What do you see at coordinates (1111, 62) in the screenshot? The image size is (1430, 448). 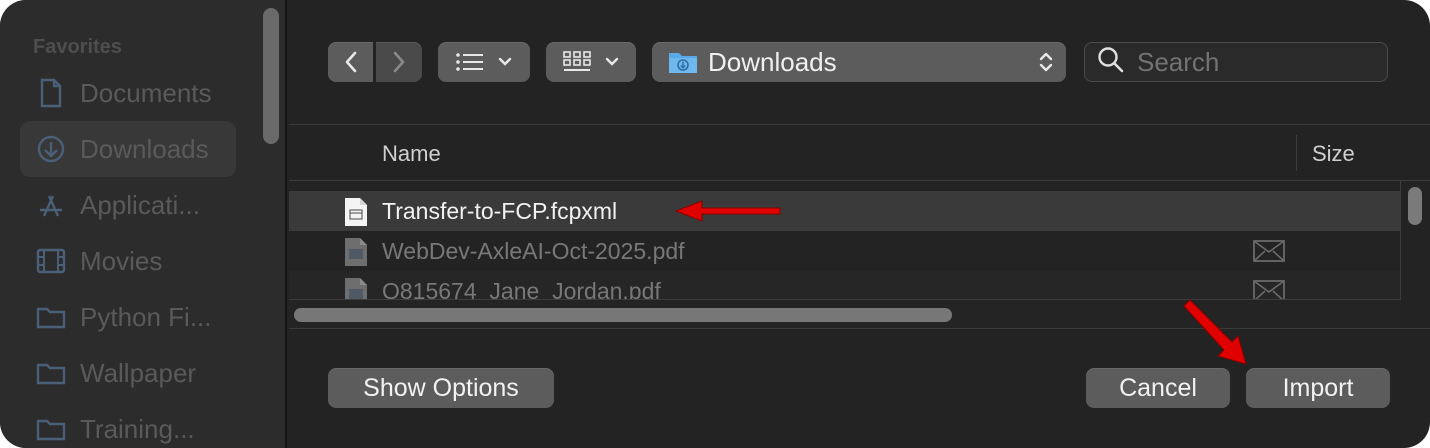 I see `search-icon` at bounding box center [1111, 62].